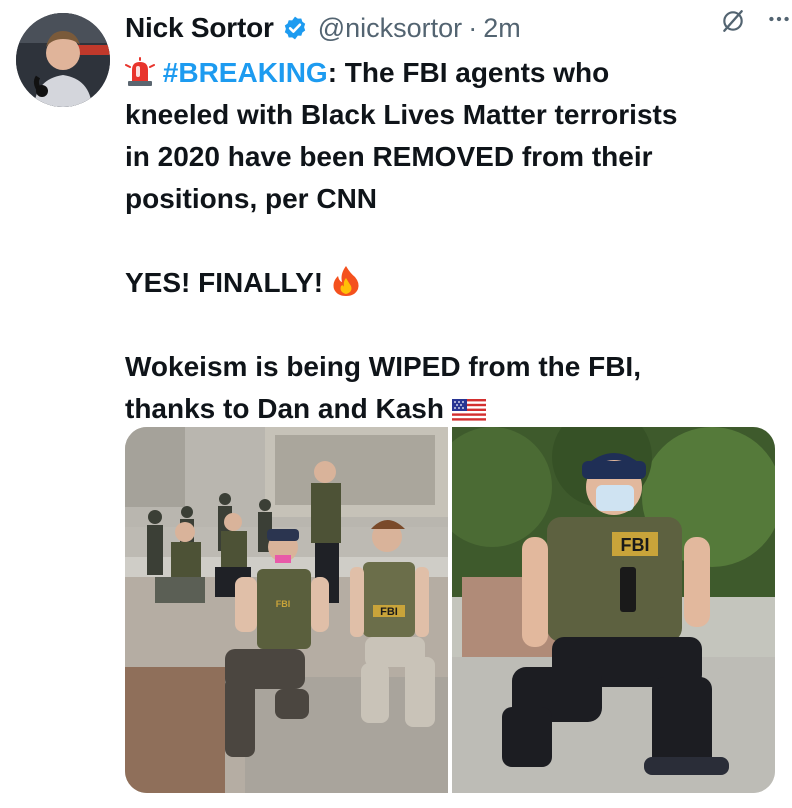 This screenshot has height=808, width=792. What do you see at coordinates (224, 282) in the screenshot?
I see `tweet-line-5-text: YES! FINALLY!` at bounding box center [224, 282].